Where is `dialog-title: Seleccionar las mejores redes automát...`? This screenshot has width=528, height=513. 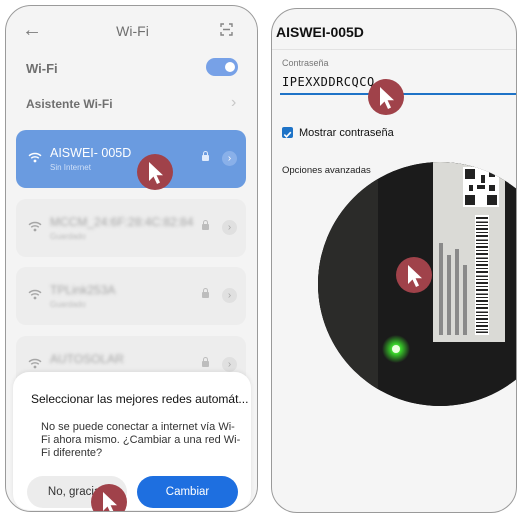
dialog-title: Seleccionar las mejores redes automát... is located at coordinates (140, 399).